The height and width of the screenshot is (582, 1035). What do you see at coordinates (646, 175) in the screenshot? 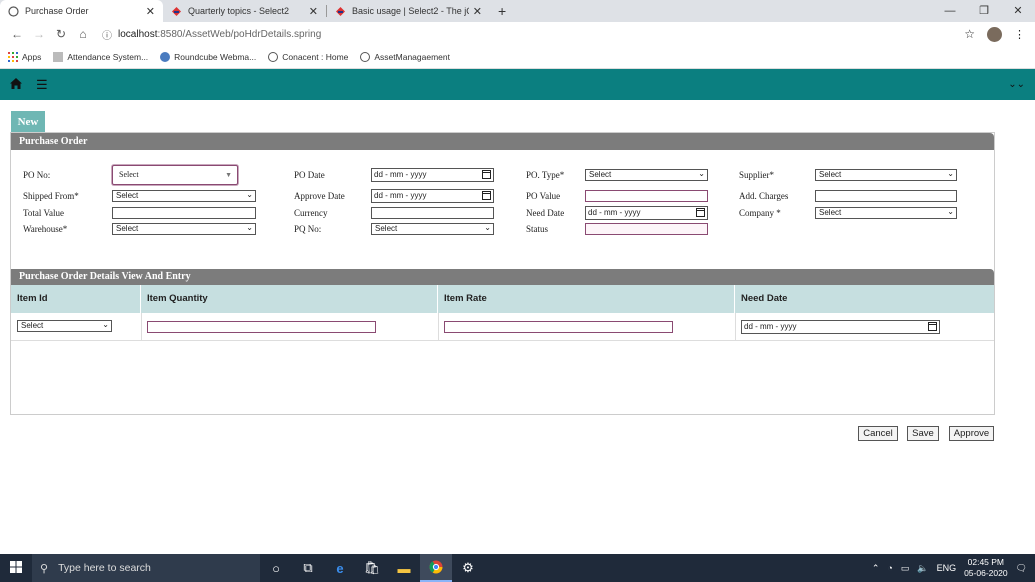
I see `po-type-select: Select ⌄` at bounding box center [646, 175].